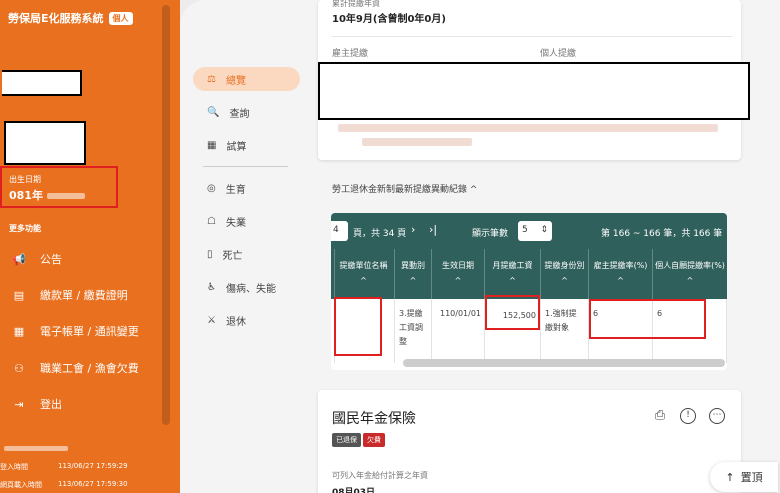  I want to click on per-page-label: 顯示筆數, so click(490, 234).